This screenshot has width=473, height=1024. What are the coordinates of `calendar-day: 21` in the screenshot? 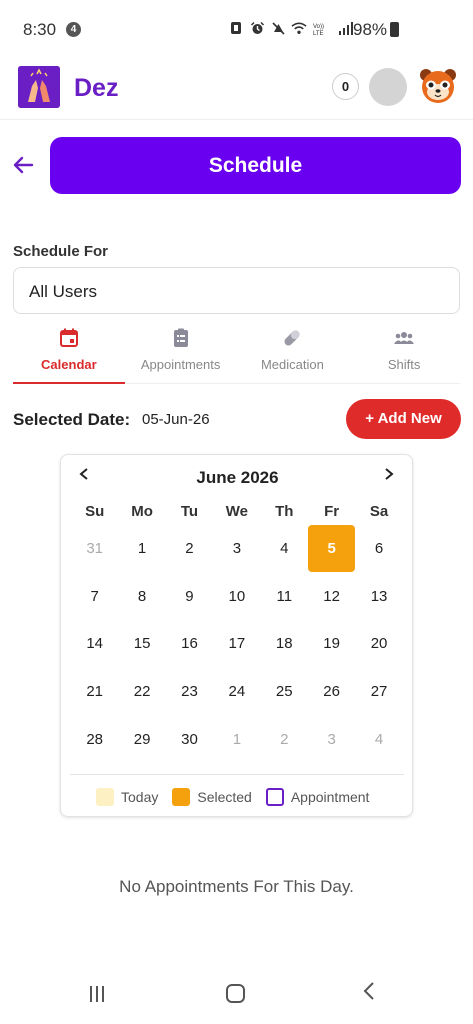 It's located at (94, 692).